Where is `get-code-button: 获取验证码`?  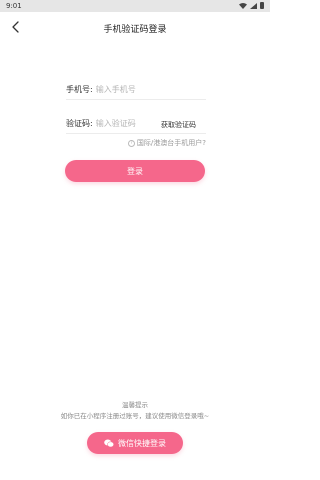
get-code-button: 获取验证码 is located at coordinates (178, 125).